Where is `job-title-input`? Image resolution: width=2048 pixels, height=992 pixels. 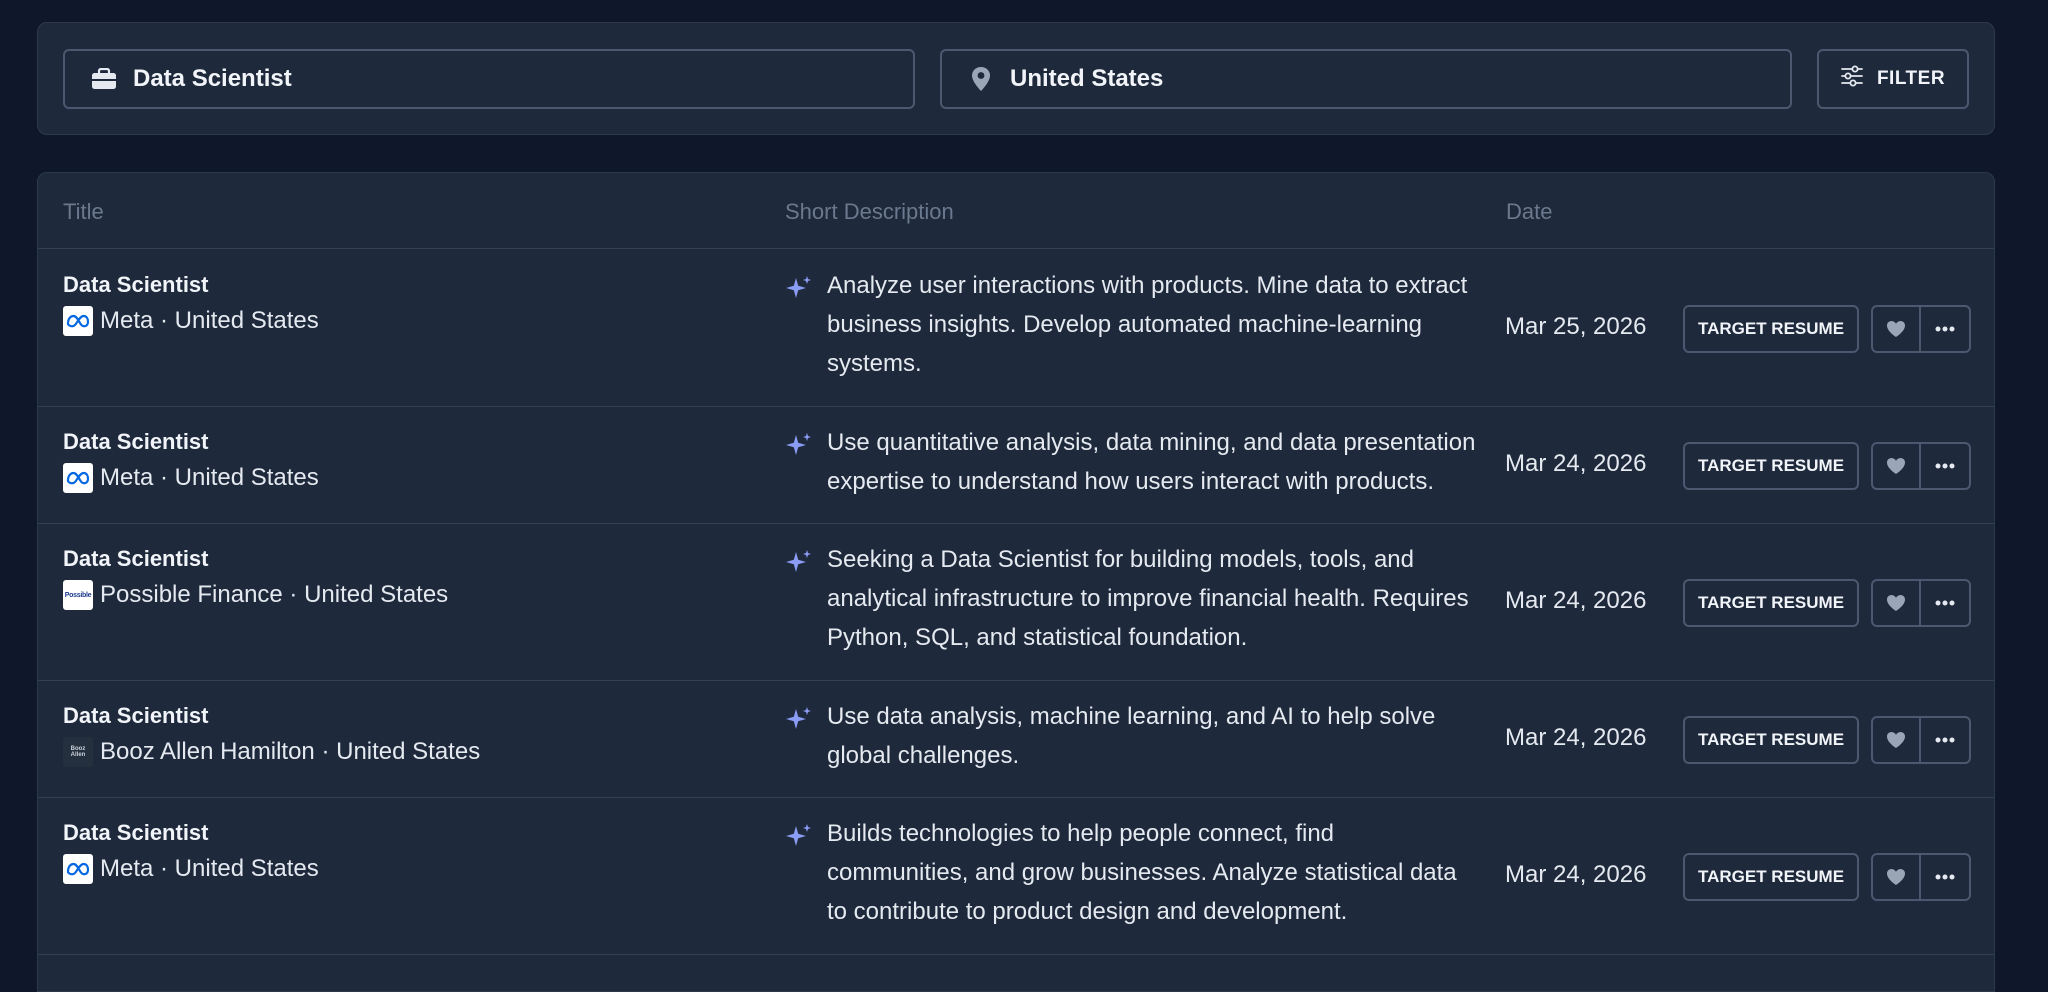 job-title-input is located at coordinates (516, 79).